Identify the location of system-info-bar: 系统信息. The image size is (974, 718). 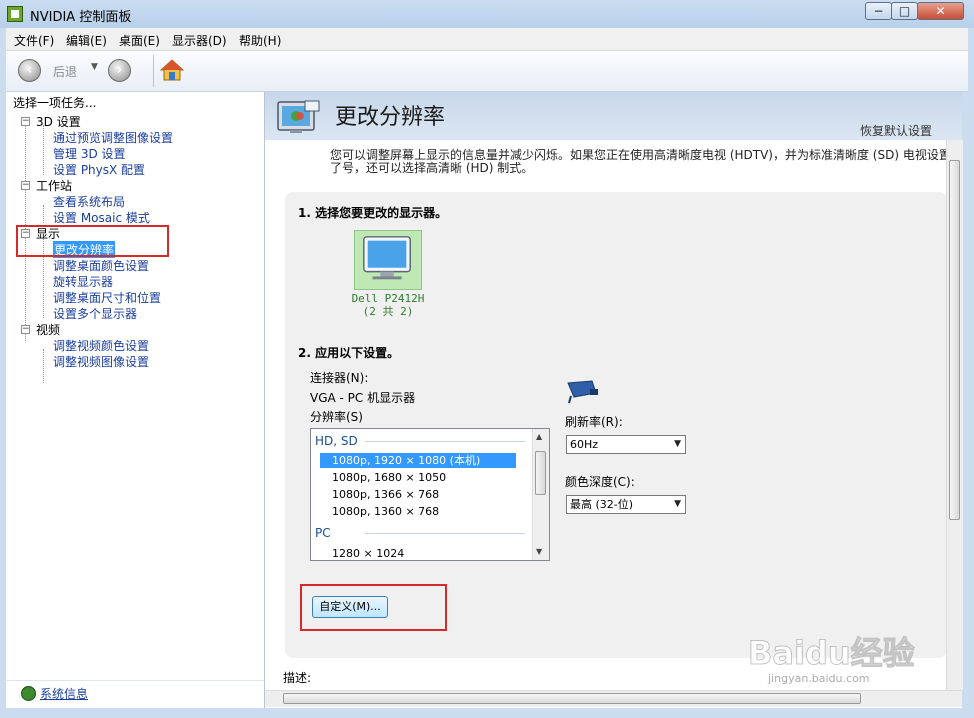
(135, 693).